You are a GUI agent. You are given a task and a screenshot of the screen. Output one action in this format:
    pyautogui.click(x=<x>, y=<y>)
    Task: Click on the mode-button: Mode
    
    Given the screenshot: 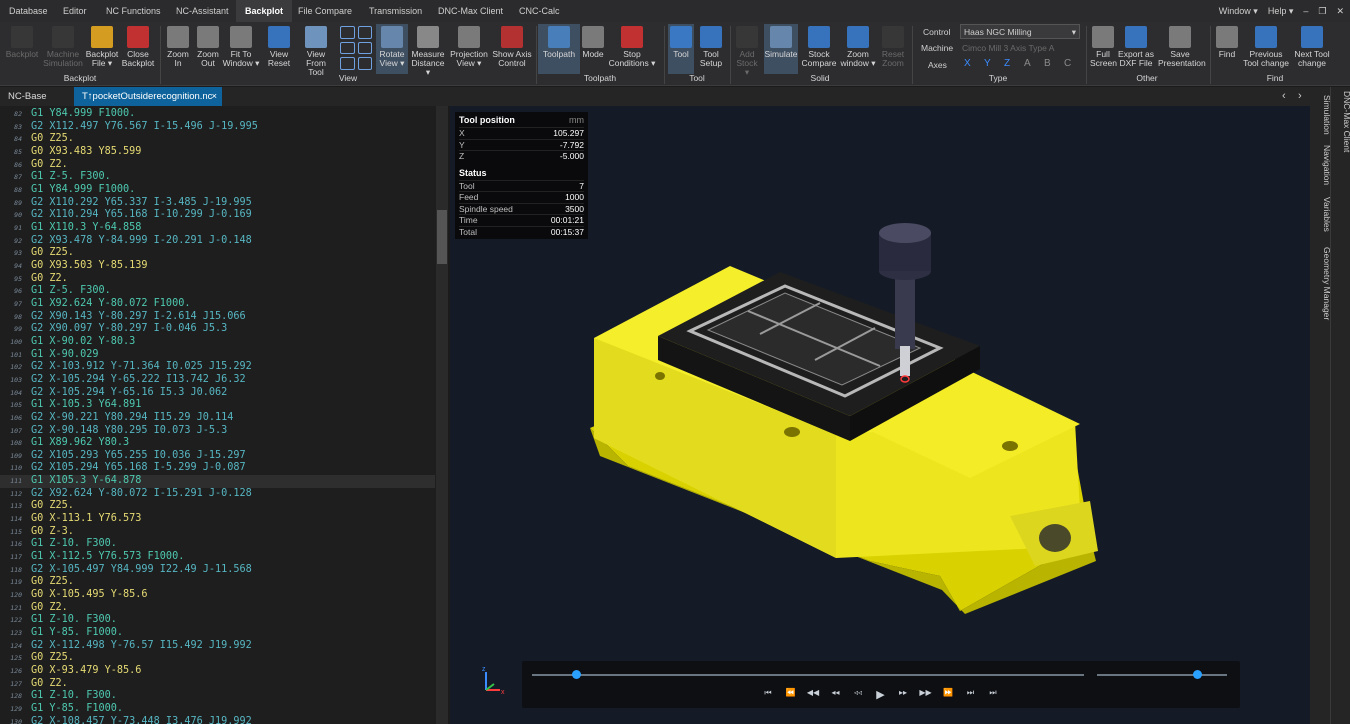 What is the action you would take?
    pyautogui.click(x=593, y=49)
    